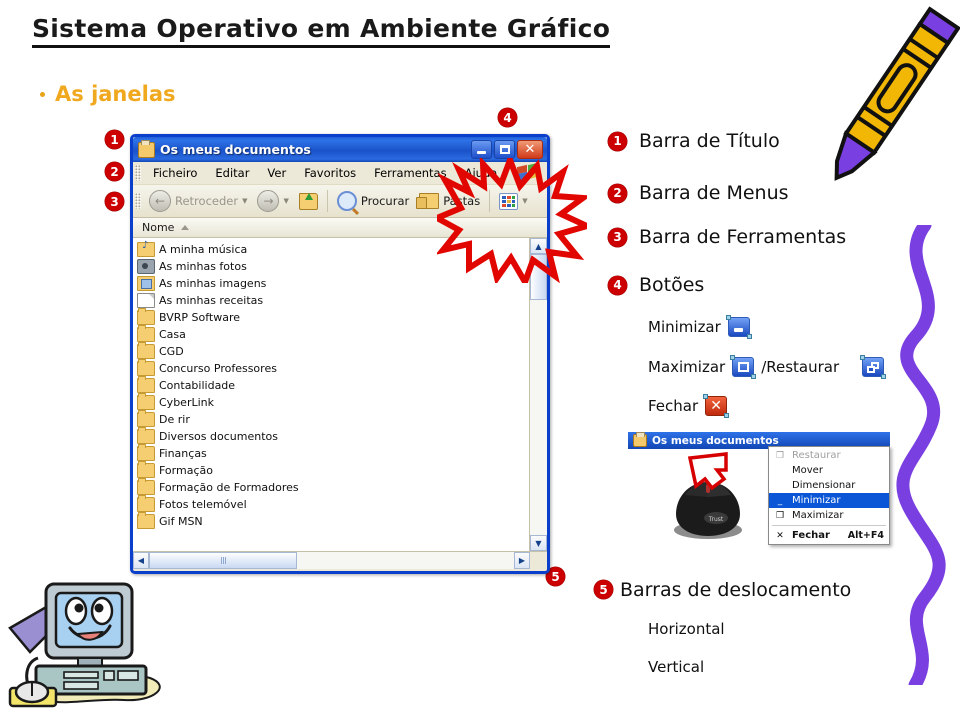 This screenshot has width=960, height=711. Describe the element at coordinates (333, 334) in the screenshot. I see `file-list-item: Casa` at that location.